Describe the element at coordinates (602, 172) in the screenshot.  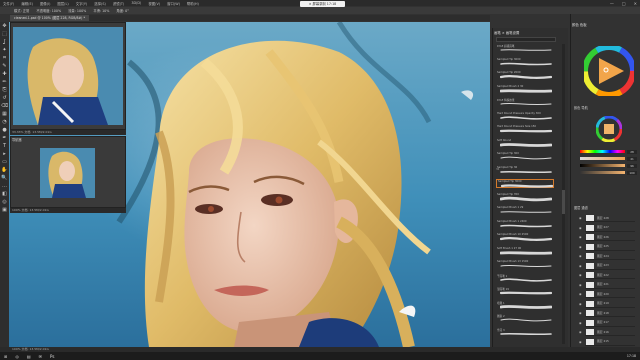
I see `slider-A` at that location.